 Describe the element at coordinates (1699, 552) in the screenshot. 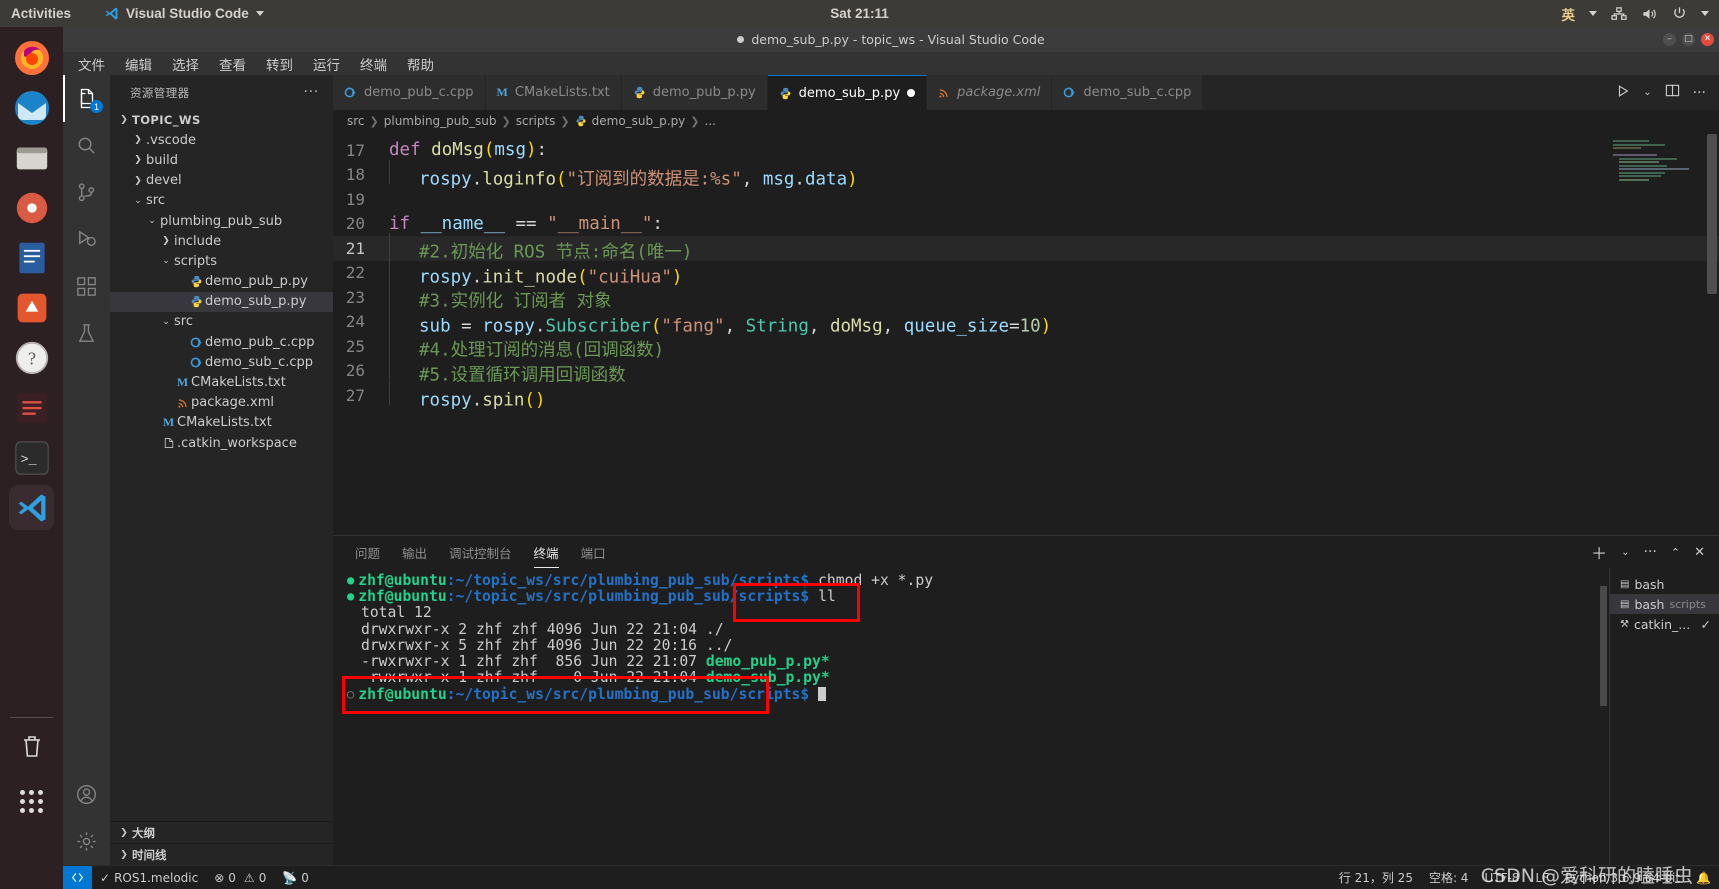

I see `close-panel-icon: ✕` at that location.